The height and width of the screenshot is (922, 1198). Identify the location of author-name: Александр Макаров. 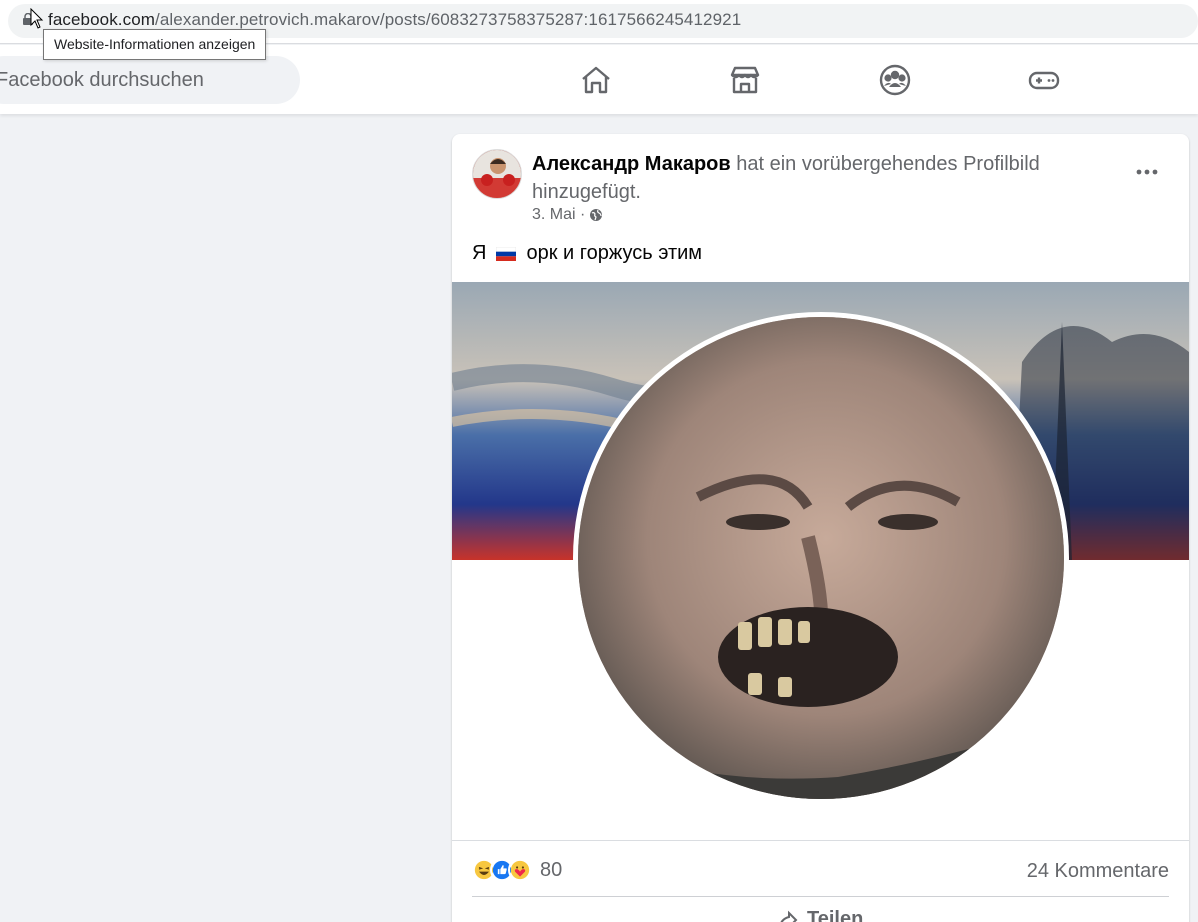
(631, 164).